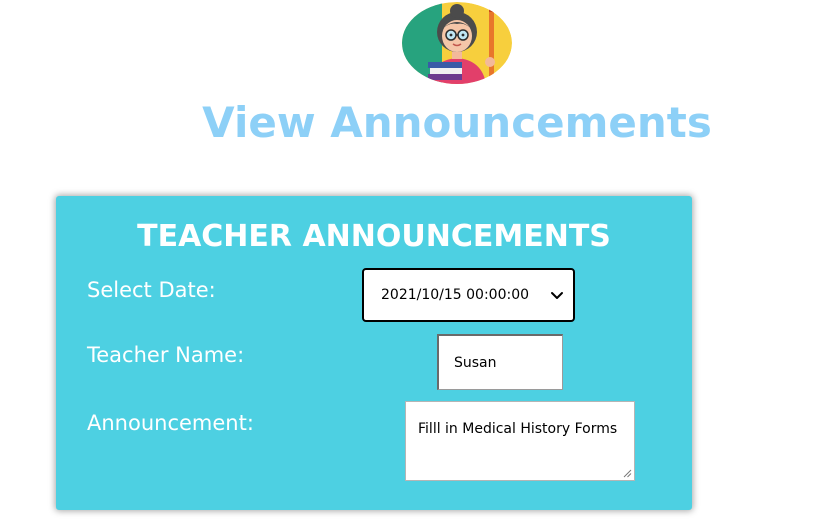 The width and height of the screenshot is (819, 521). I want to click on select-date-label: Select Date:, so click(151, 290).